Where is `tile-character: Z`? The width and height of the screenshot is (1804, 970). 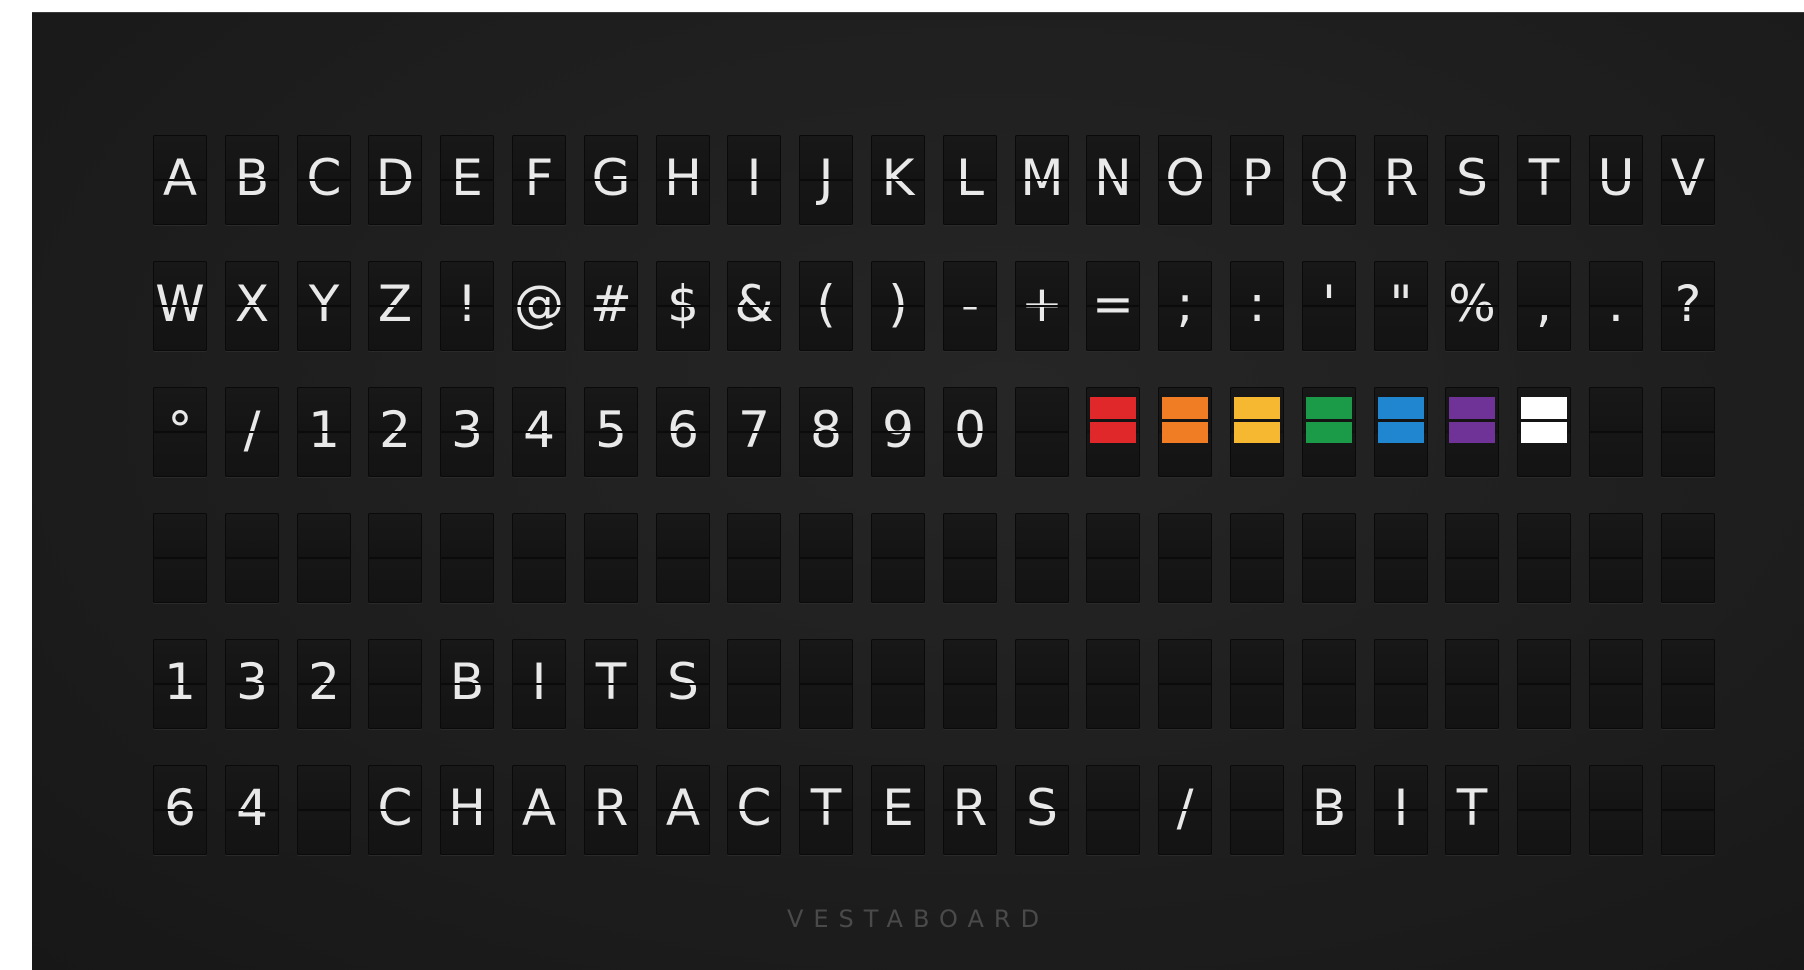
tile-character: Z is located at coordinates (395, 304).